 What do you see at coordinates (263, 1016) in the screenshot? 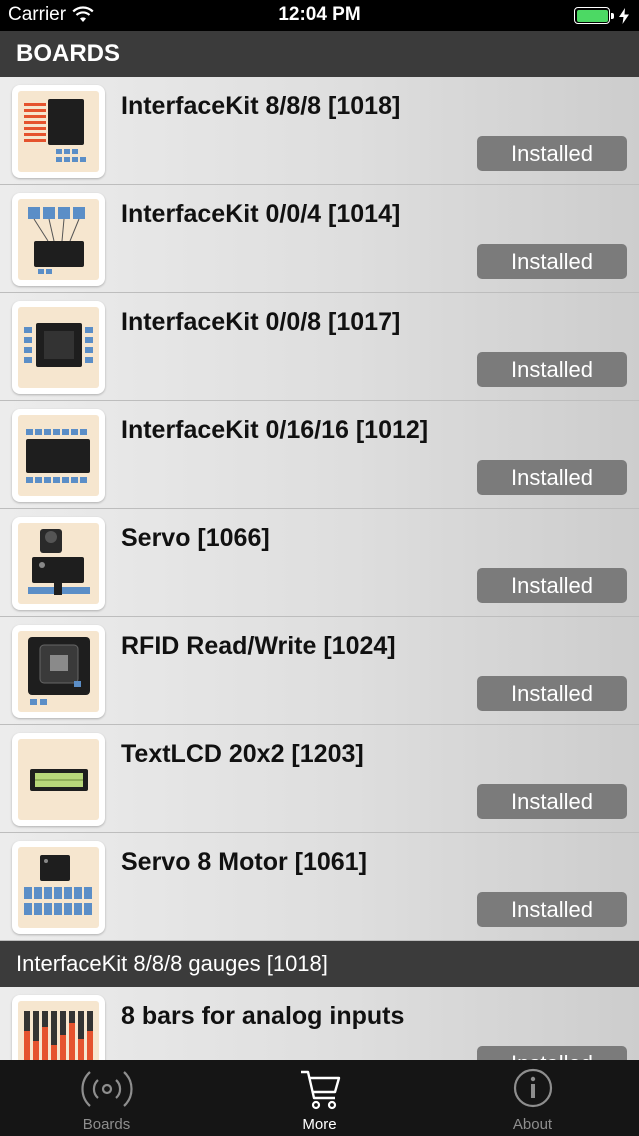
I see `gauge-title: 8 bars for analog inputs` at bounding box center [263, 1016].